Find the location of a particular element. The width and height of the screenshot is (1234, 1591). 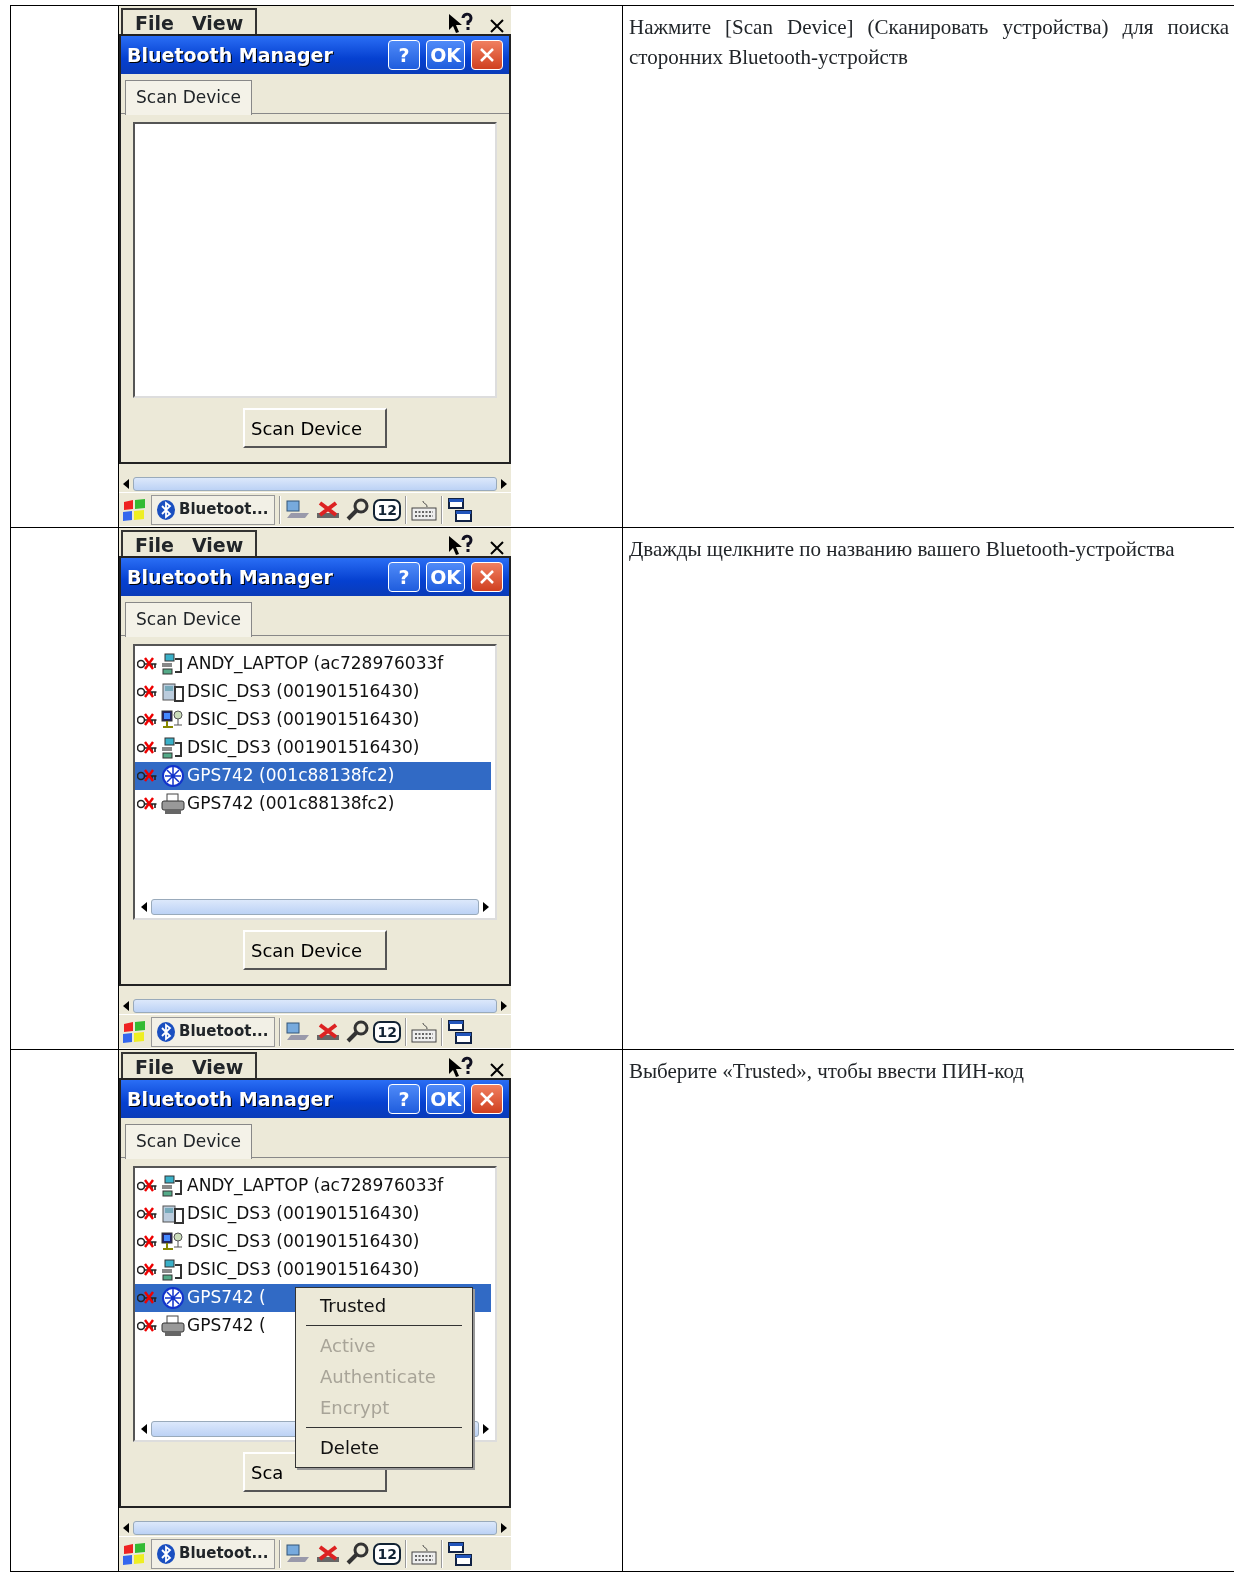

instruction-text: Выберите «Trusted», чтобы ввести ПИН-код is located at coordinates (826, 1071).